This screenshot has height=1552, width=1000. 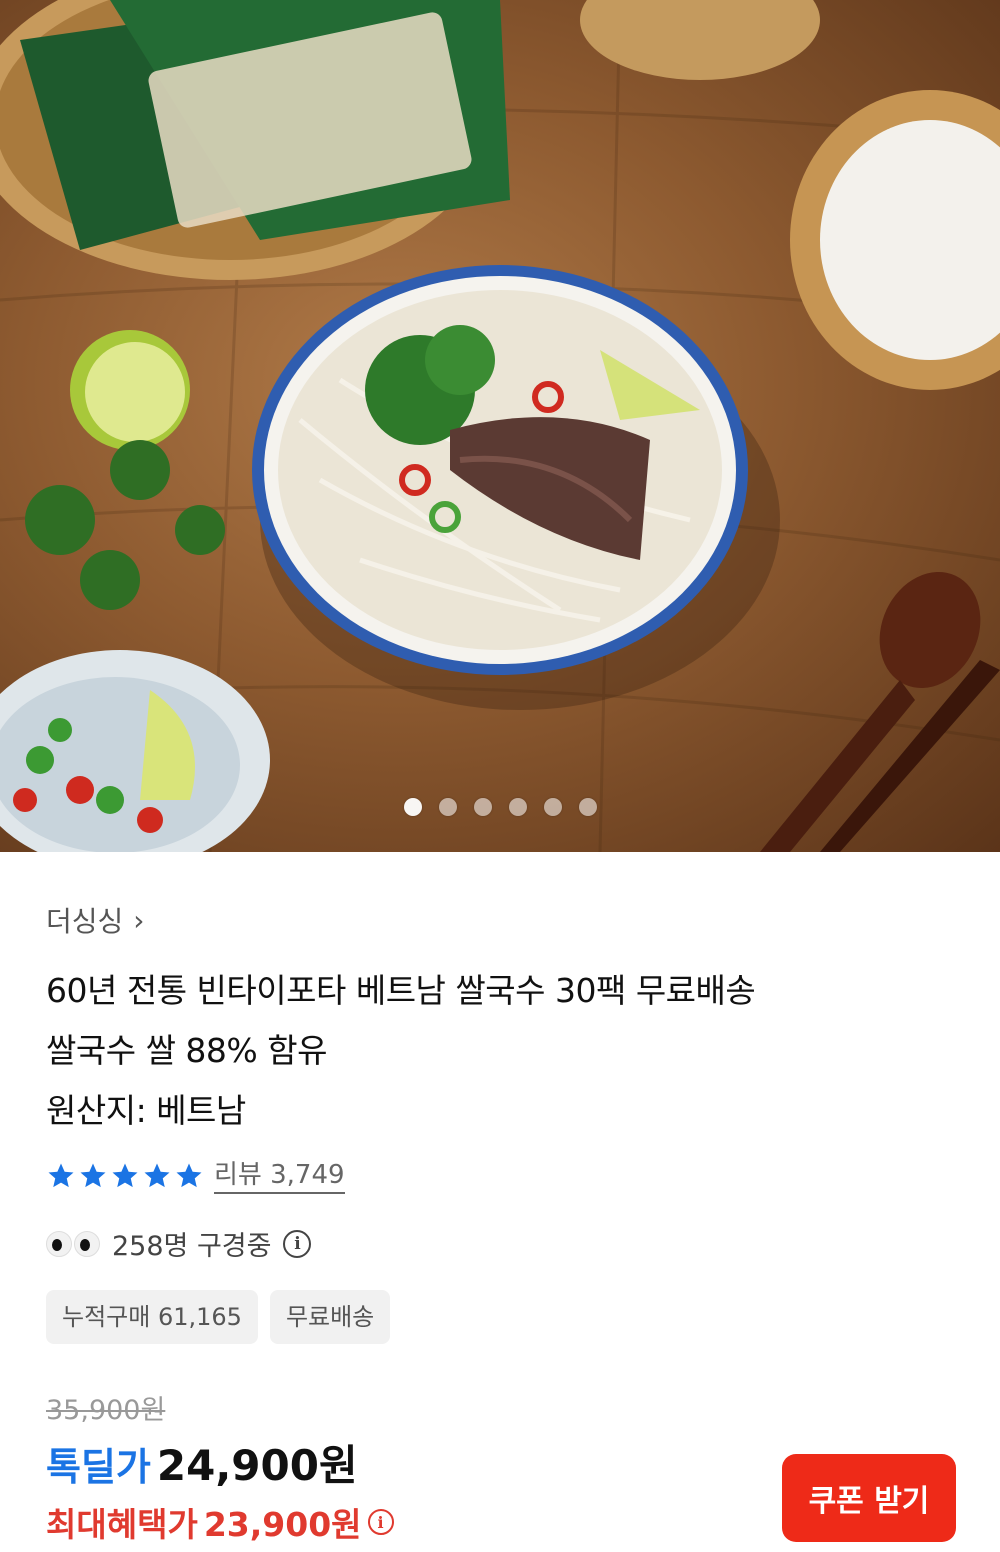 I want to click on seller-link: 더싱싱 ›, so click(x=95, y=920).